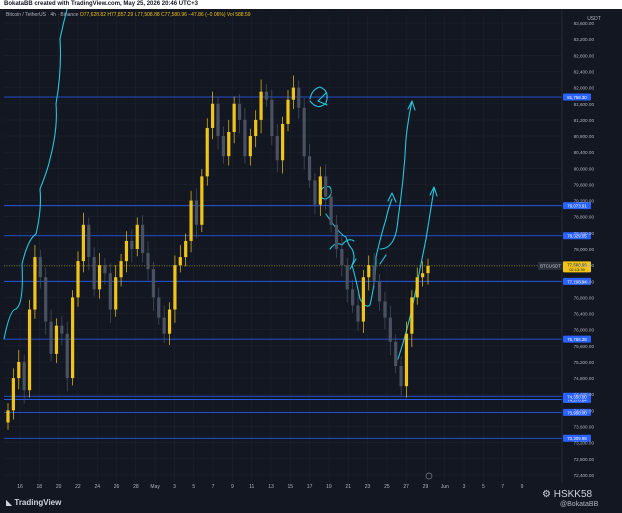 Image resolution: width=622 pixels, height=513 pixels. I want to click on price-tick-label: 78,800.00, so click(584, 217).